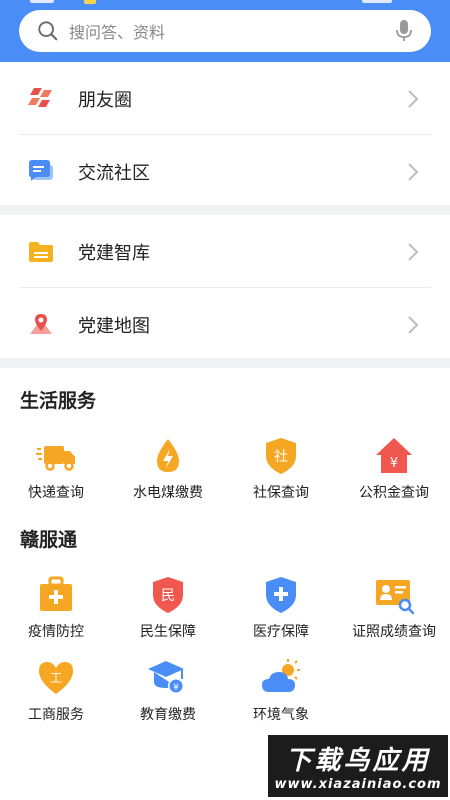 This screenshot has width=450, height=800. I want to click on service-social-security: 社 社保查询, so click(281, 469).